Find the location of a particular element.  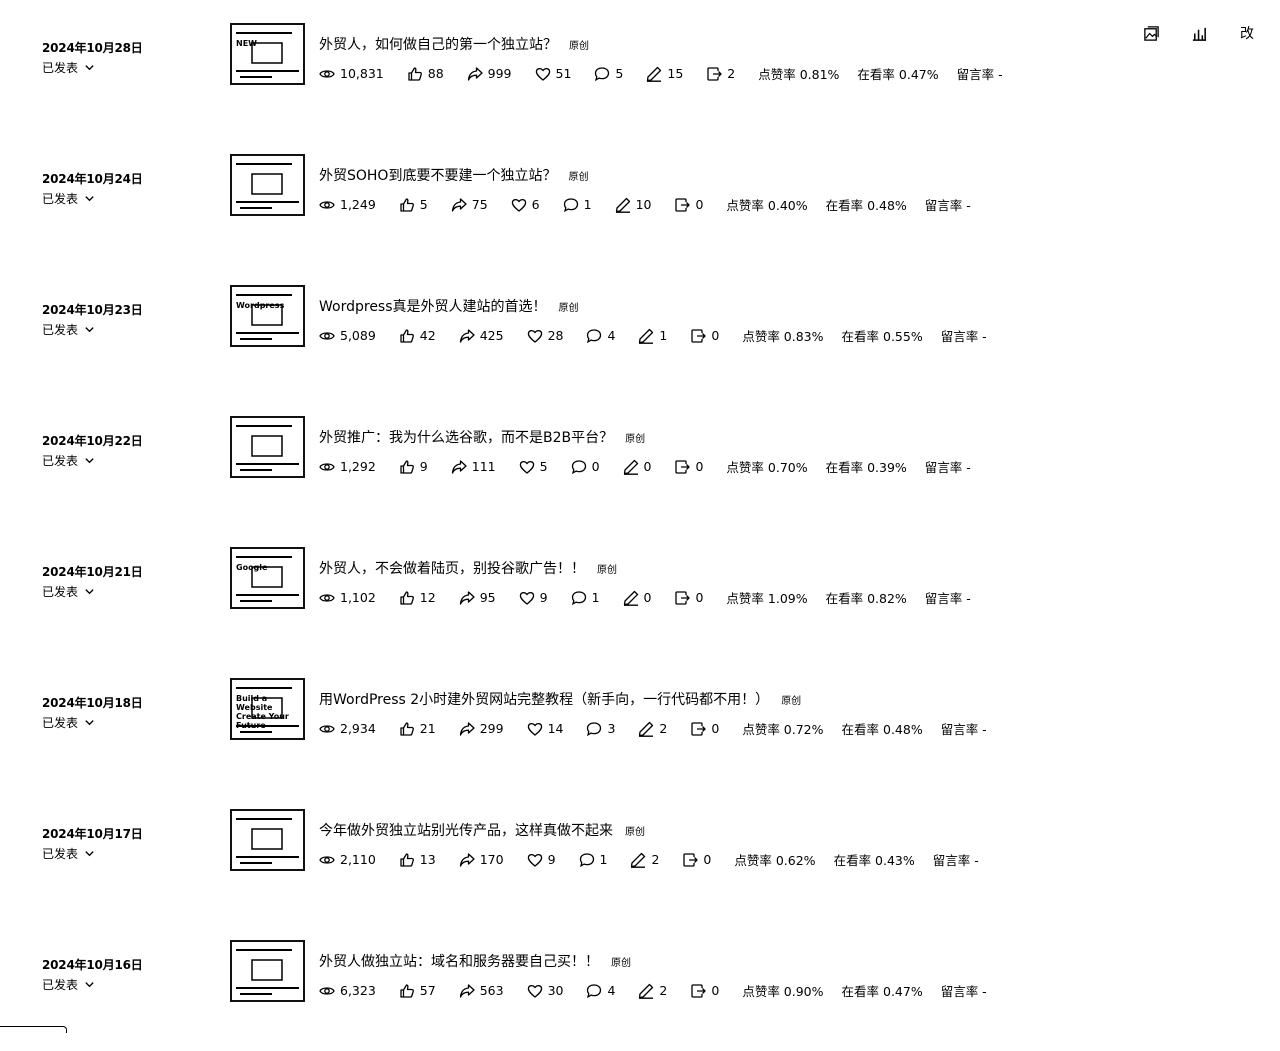

likes-count: 88 is located at coordinates (435, 73).